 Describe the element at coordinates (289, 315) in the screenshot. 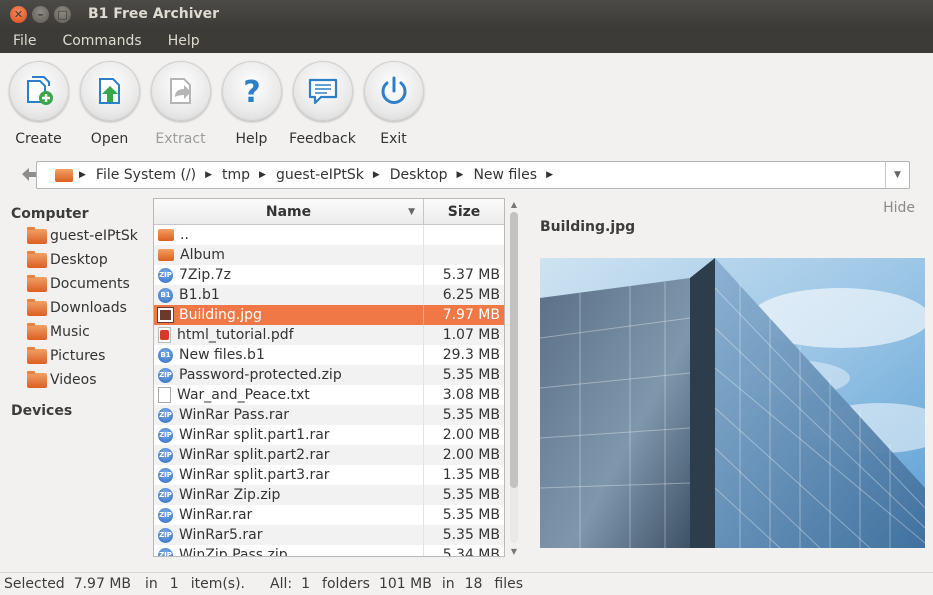

I see `file-name-cell: Building.jpg` at that location.